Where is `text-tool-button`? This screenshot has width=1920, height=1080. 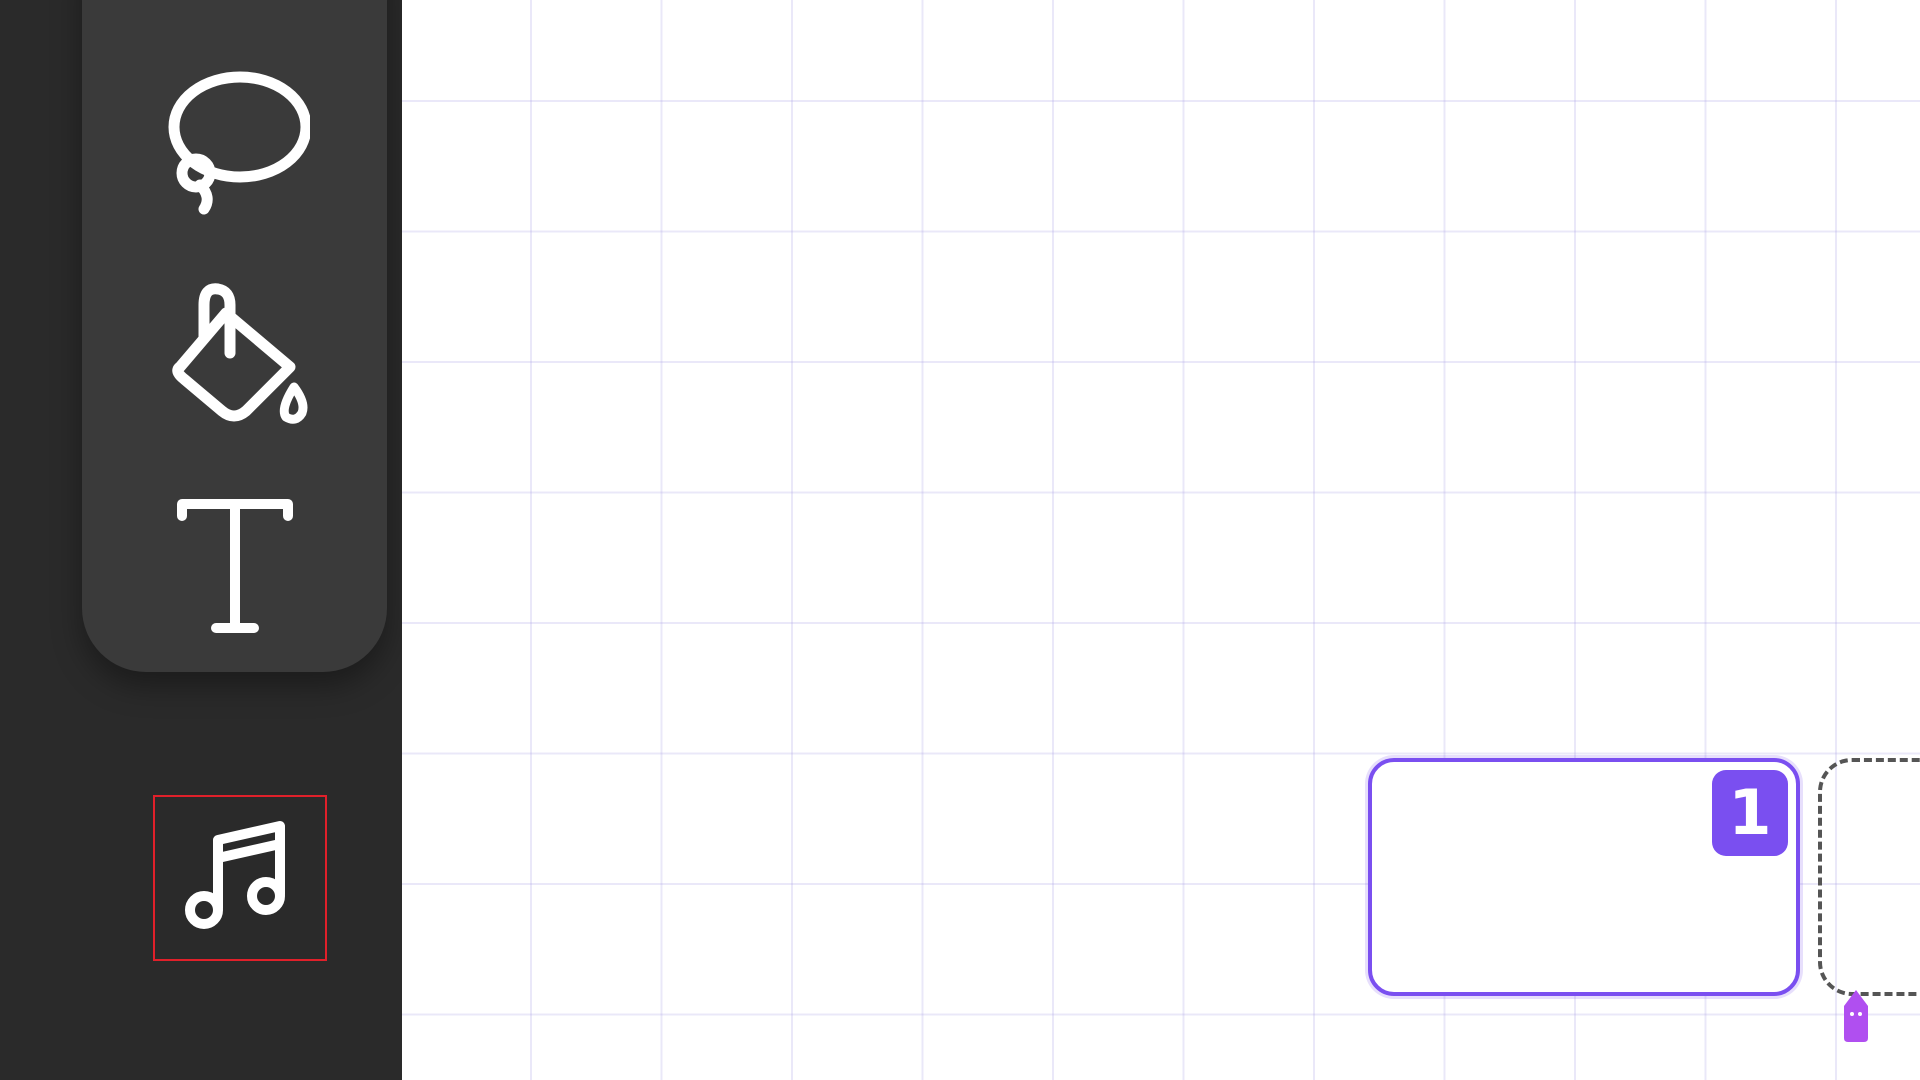
text-tool-button is located at coordinates (235, 565).